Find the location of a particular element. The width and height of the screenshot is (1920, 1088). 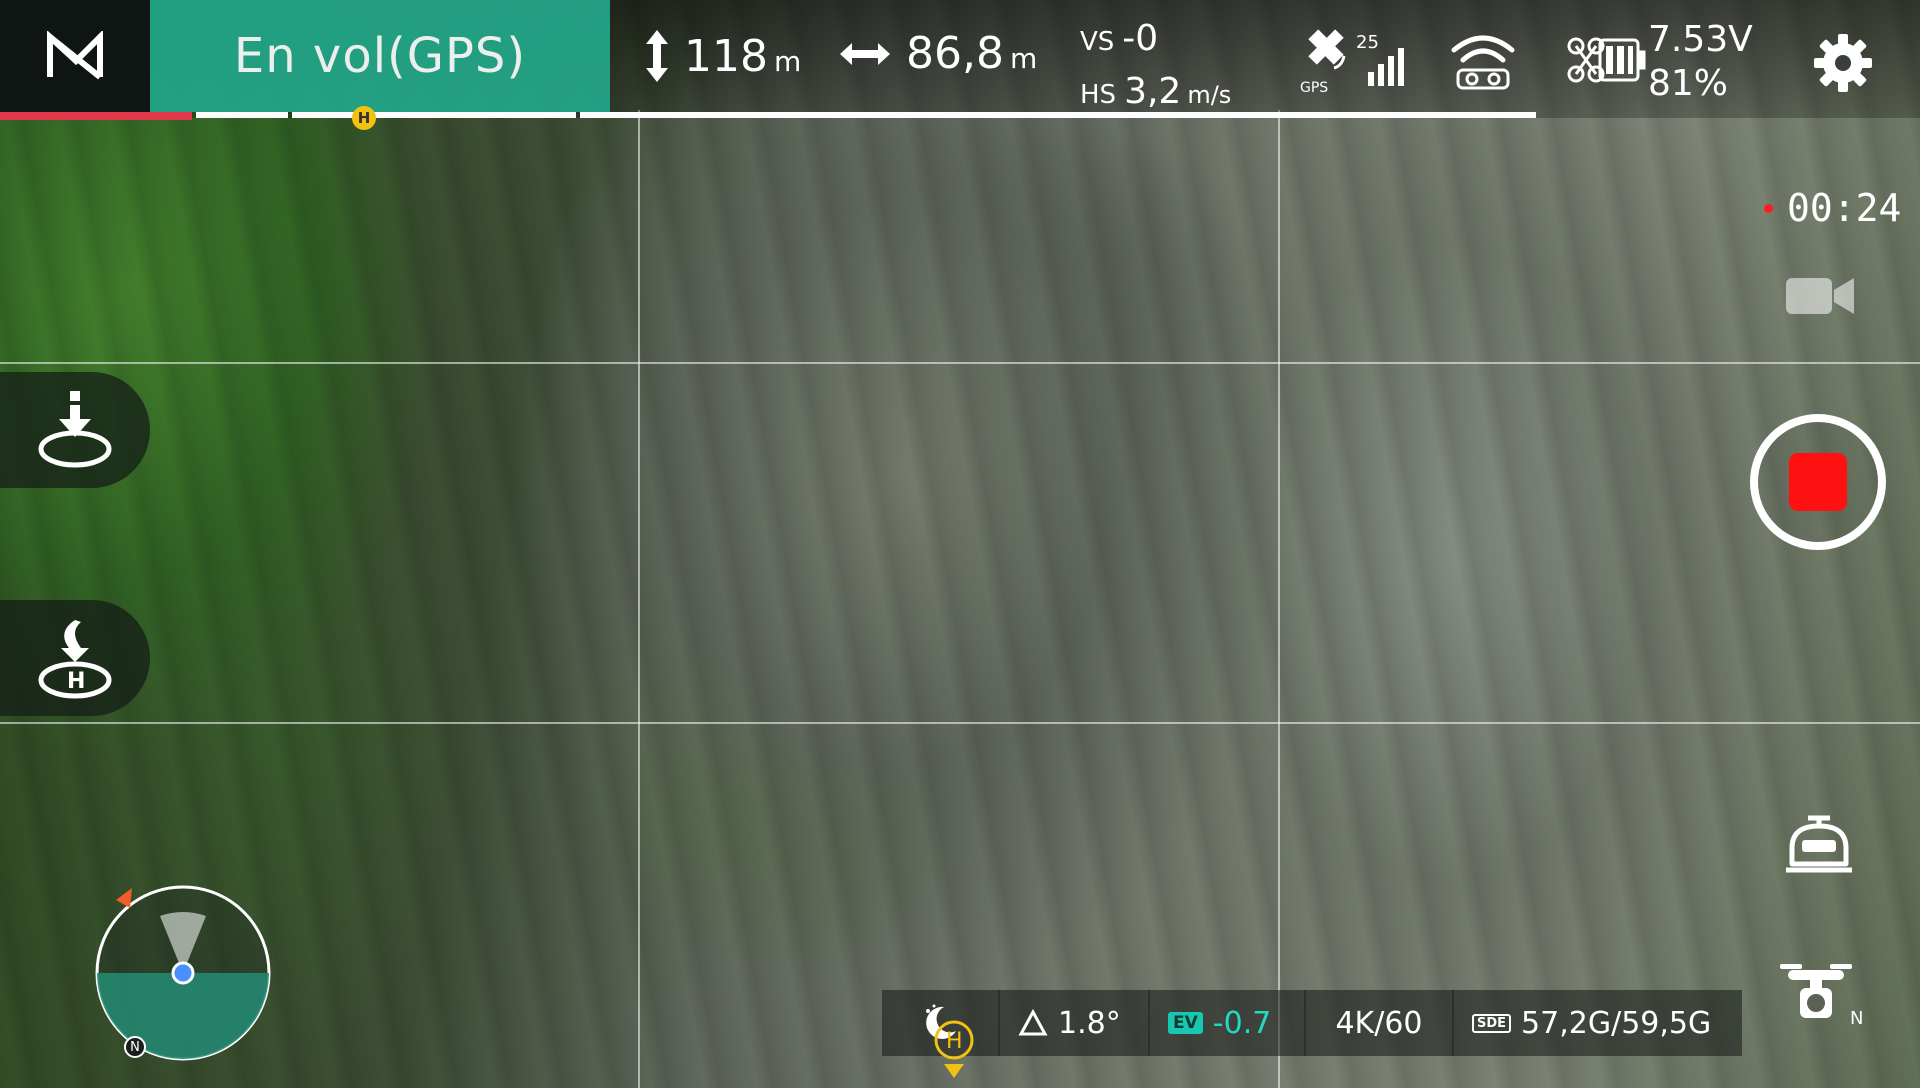

compass-north-badge: N is located at coordinates (135, 1047).